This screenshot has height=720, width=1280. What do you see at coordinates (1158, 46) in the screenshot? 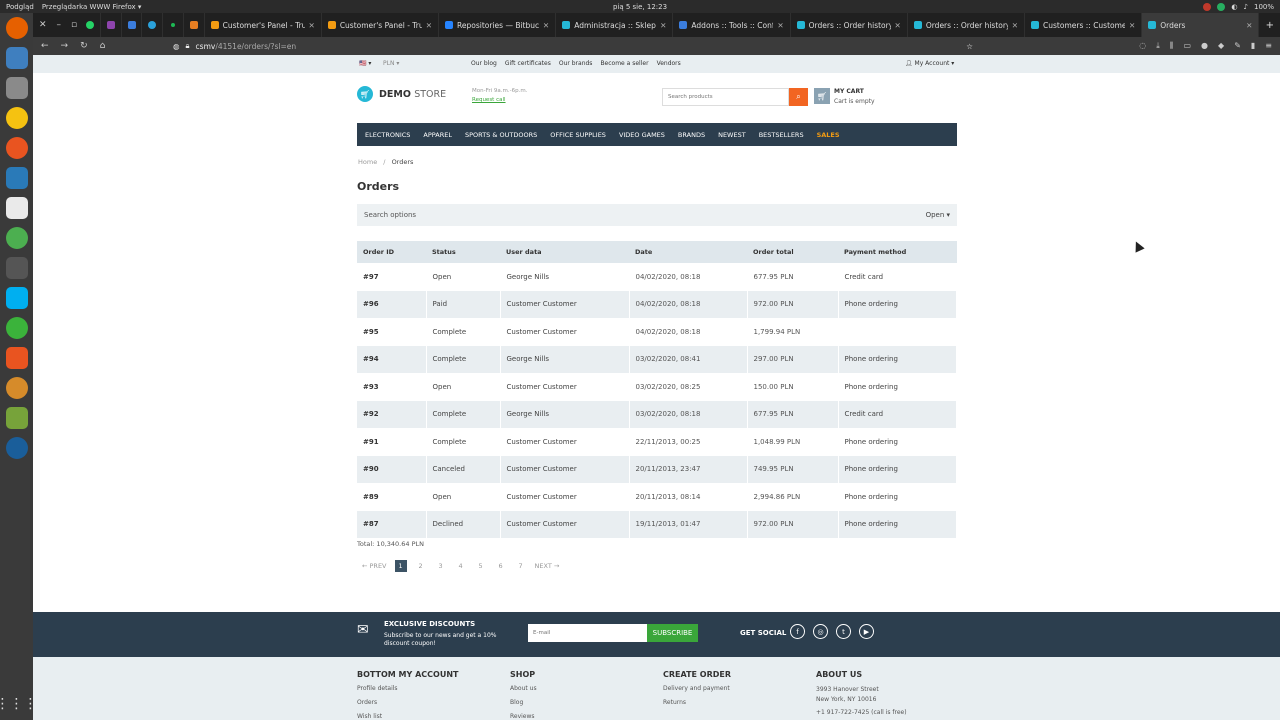
I see `download-icon: ⤓` at bounding box center [1158, 46].